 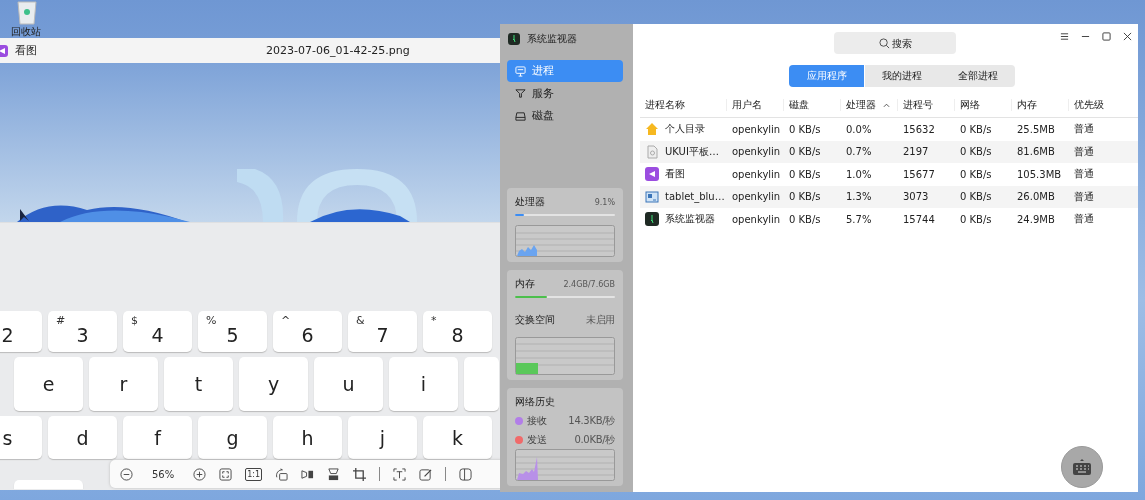 I want to click on flip-horizontal-icon, so click(x=308, y=474).